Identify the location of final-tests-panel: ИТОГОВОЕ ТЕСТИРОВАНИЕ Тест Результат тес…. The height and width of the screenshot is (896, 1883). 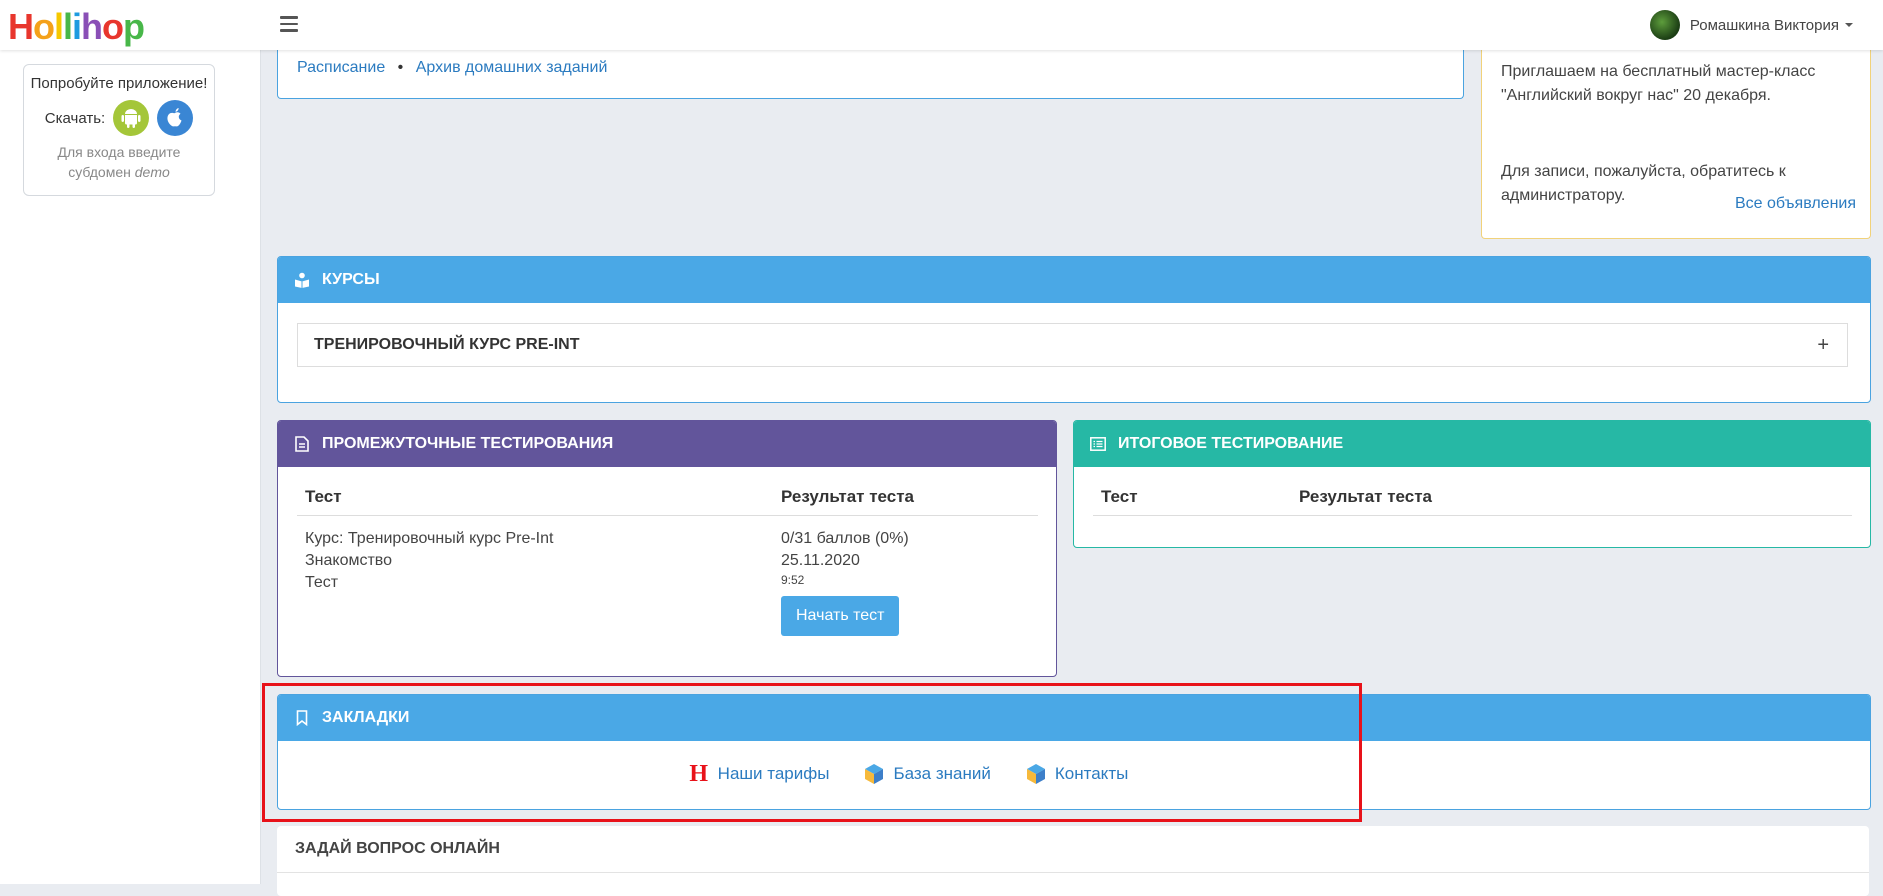
(1472, 484).